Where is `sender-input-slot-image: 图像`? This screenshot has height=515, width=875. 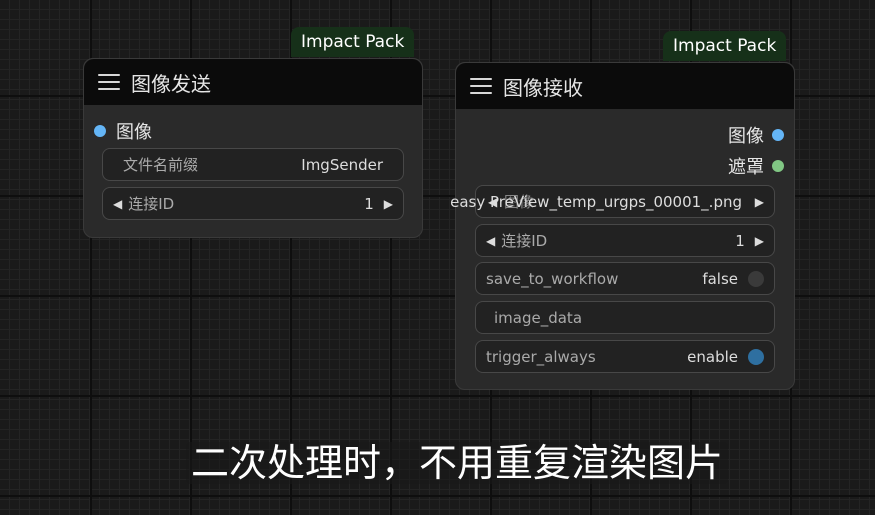
sender-input-slot-image: 图像 is located at coordinates (123, 131).